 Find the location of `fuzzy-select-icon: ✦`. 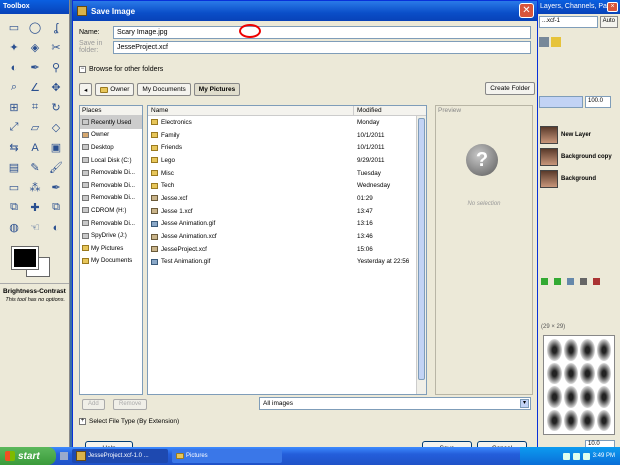

fuzzy-select-icon: ✦ is located at coordinates (14, 47).